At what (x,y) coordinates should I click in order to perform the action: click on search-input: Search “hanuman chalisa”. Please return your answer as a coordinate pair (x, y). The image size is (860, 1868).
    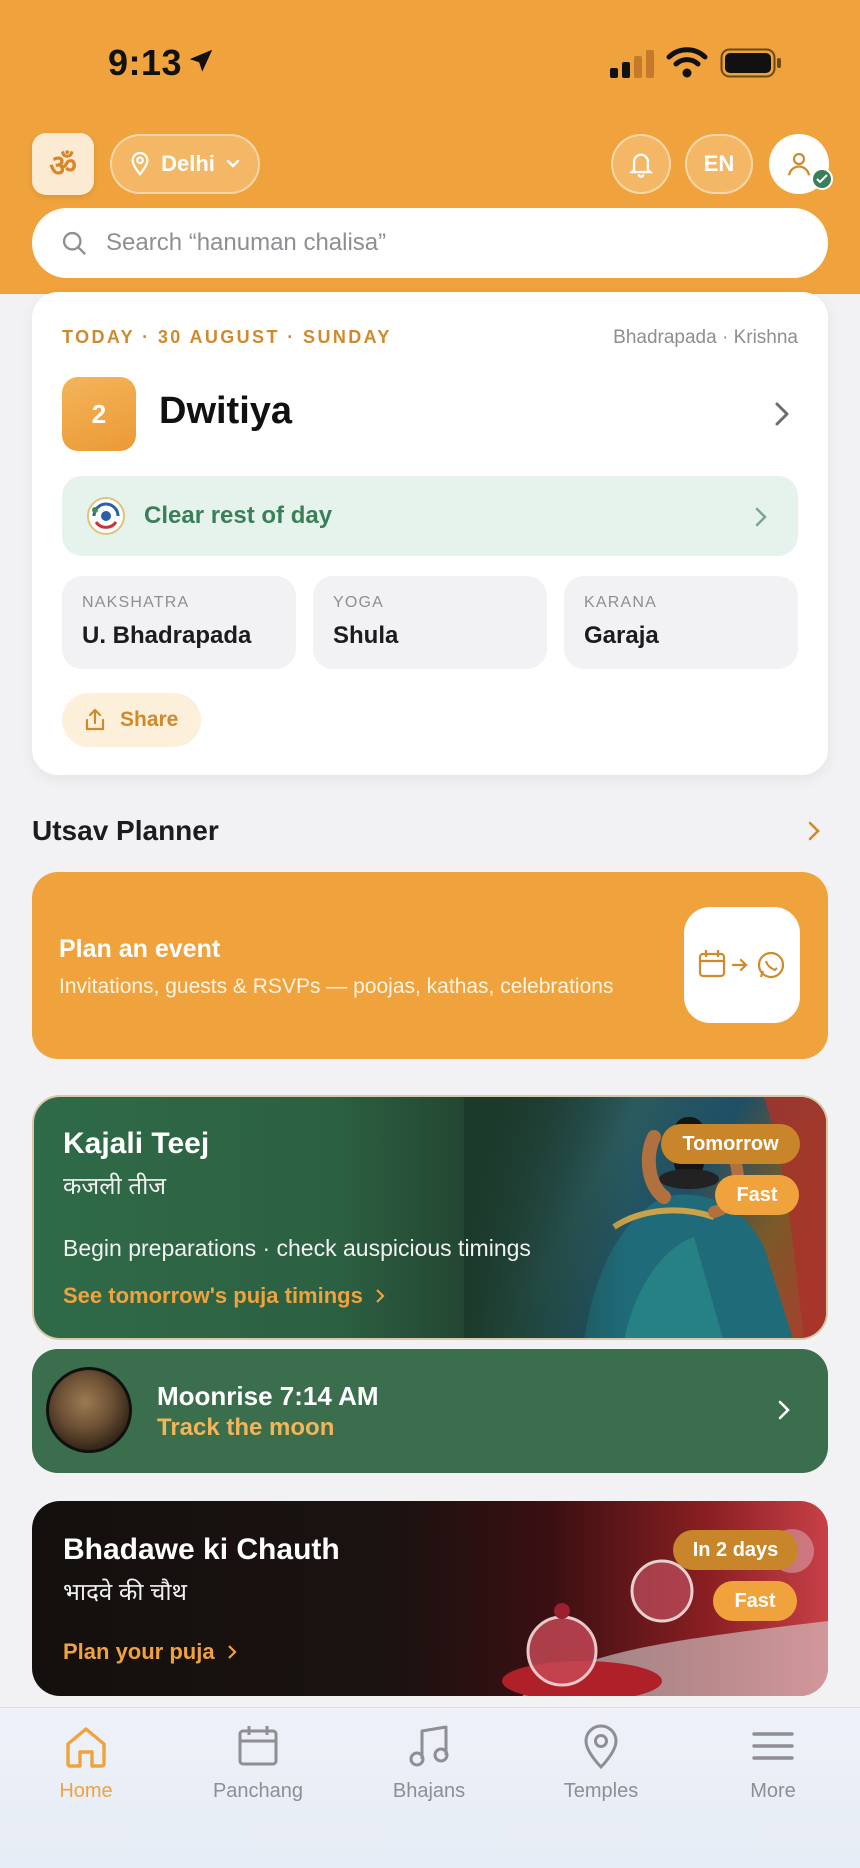
    Looking at the image, I should click on (430, 243).